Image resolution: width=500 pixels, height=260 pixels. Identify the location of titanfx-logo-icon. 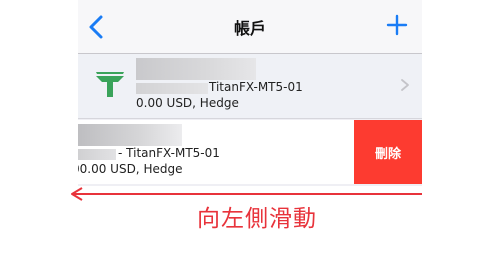
(110, 84).